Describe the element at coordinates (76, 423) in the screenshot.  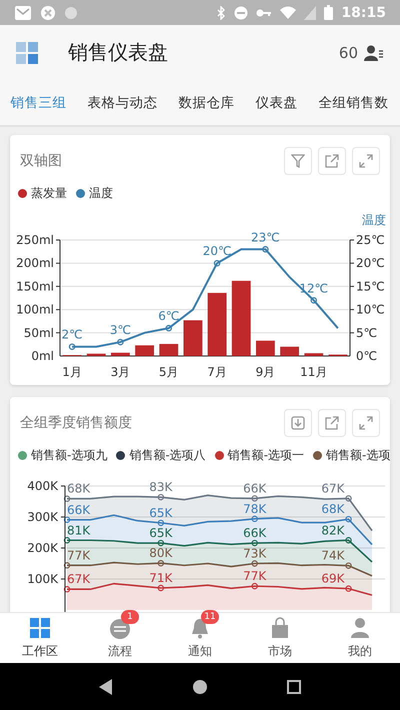
I see `card-title: 全组季度销售额度` at that location.